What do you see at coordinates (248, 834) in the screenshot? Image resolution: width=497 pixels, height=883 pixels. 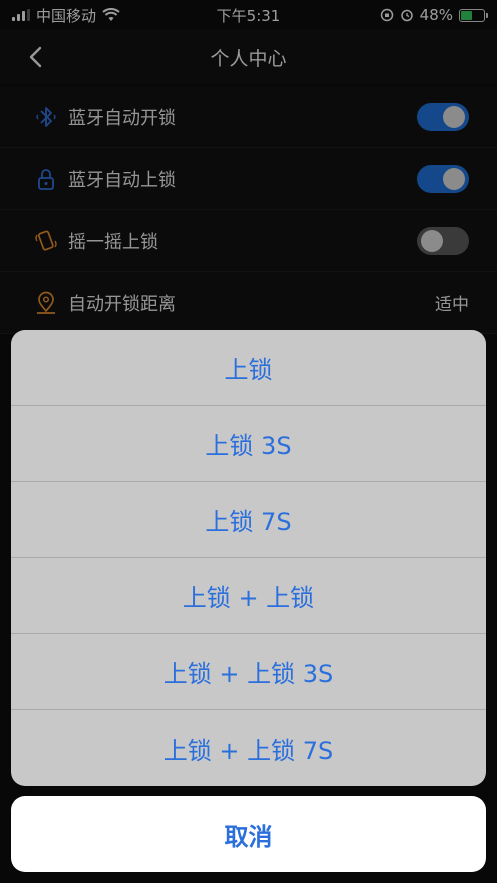 I see `cancel-button: 取消` at bounding box center [248, 834].